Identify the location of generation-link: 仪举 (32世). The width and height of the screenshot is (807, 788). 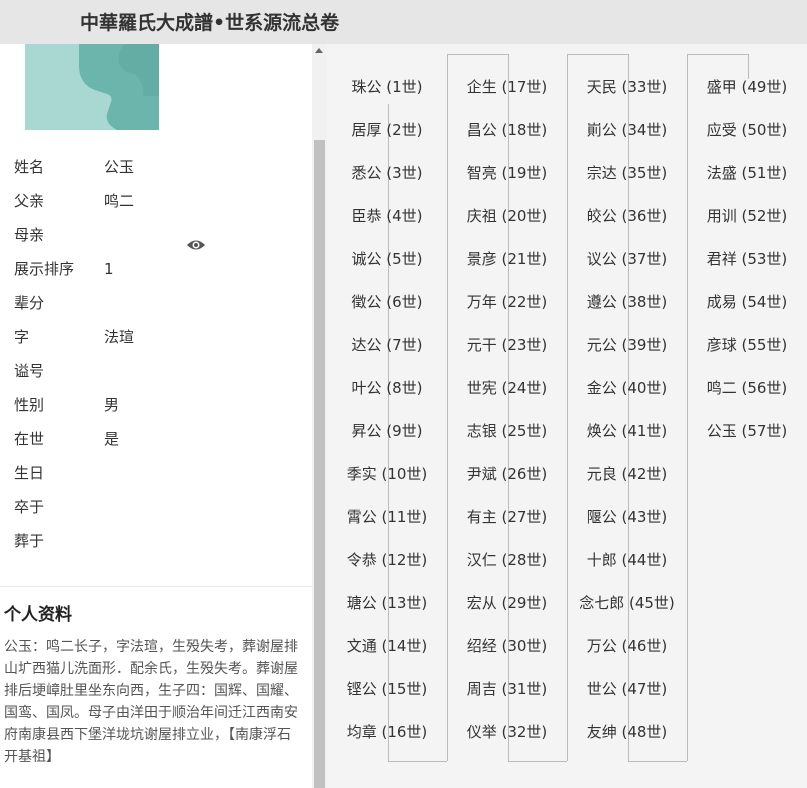
(507, 731).